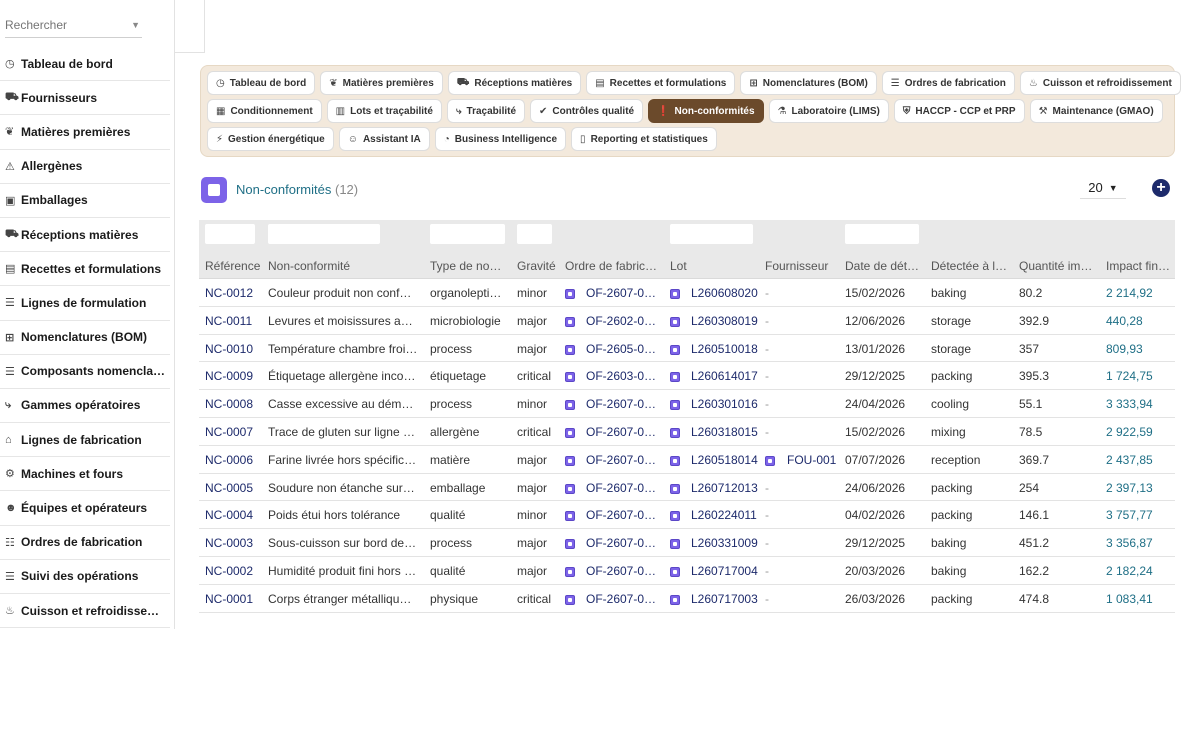  What do you see at coordinates (514, 83) in the screenshot?
I see `module-tab: ⛟ Réceptions matières` at bounding box center [514, 83].